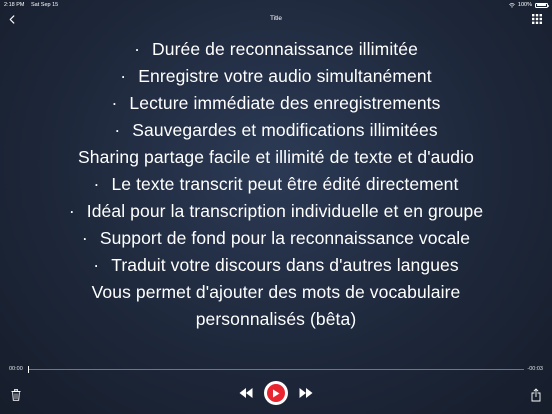 The width and height of the screenshot is (552, 414). I want to click on status-right: 100%, so click(528, 5).